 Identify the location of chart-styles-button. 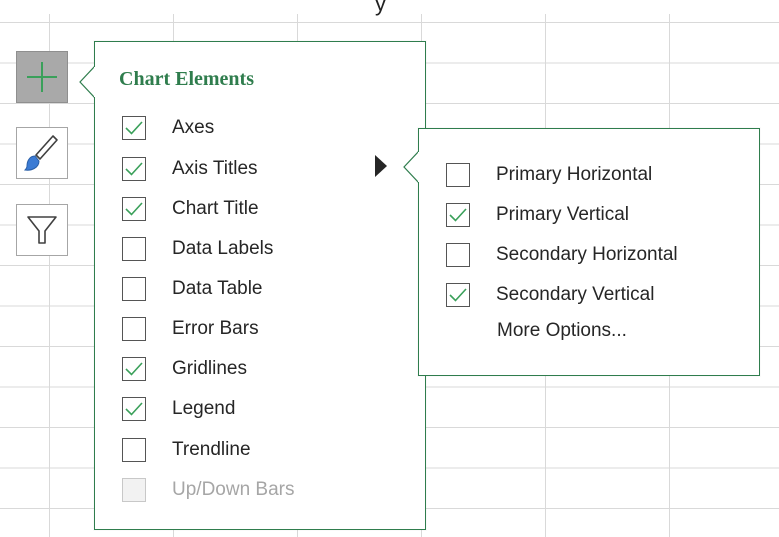
(42, 153).